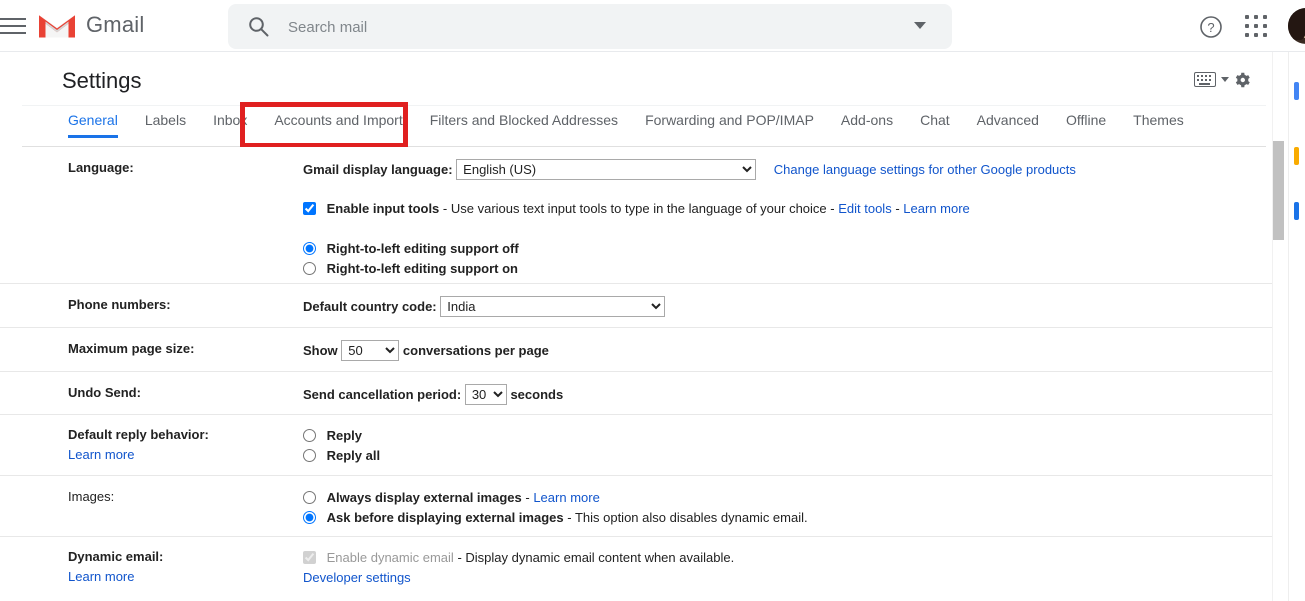 The height and width of the screenshot is (601, 1305). Describe the element at coordinates (1296, 326) in the screenshot. I see `right-side-panel` at that location.